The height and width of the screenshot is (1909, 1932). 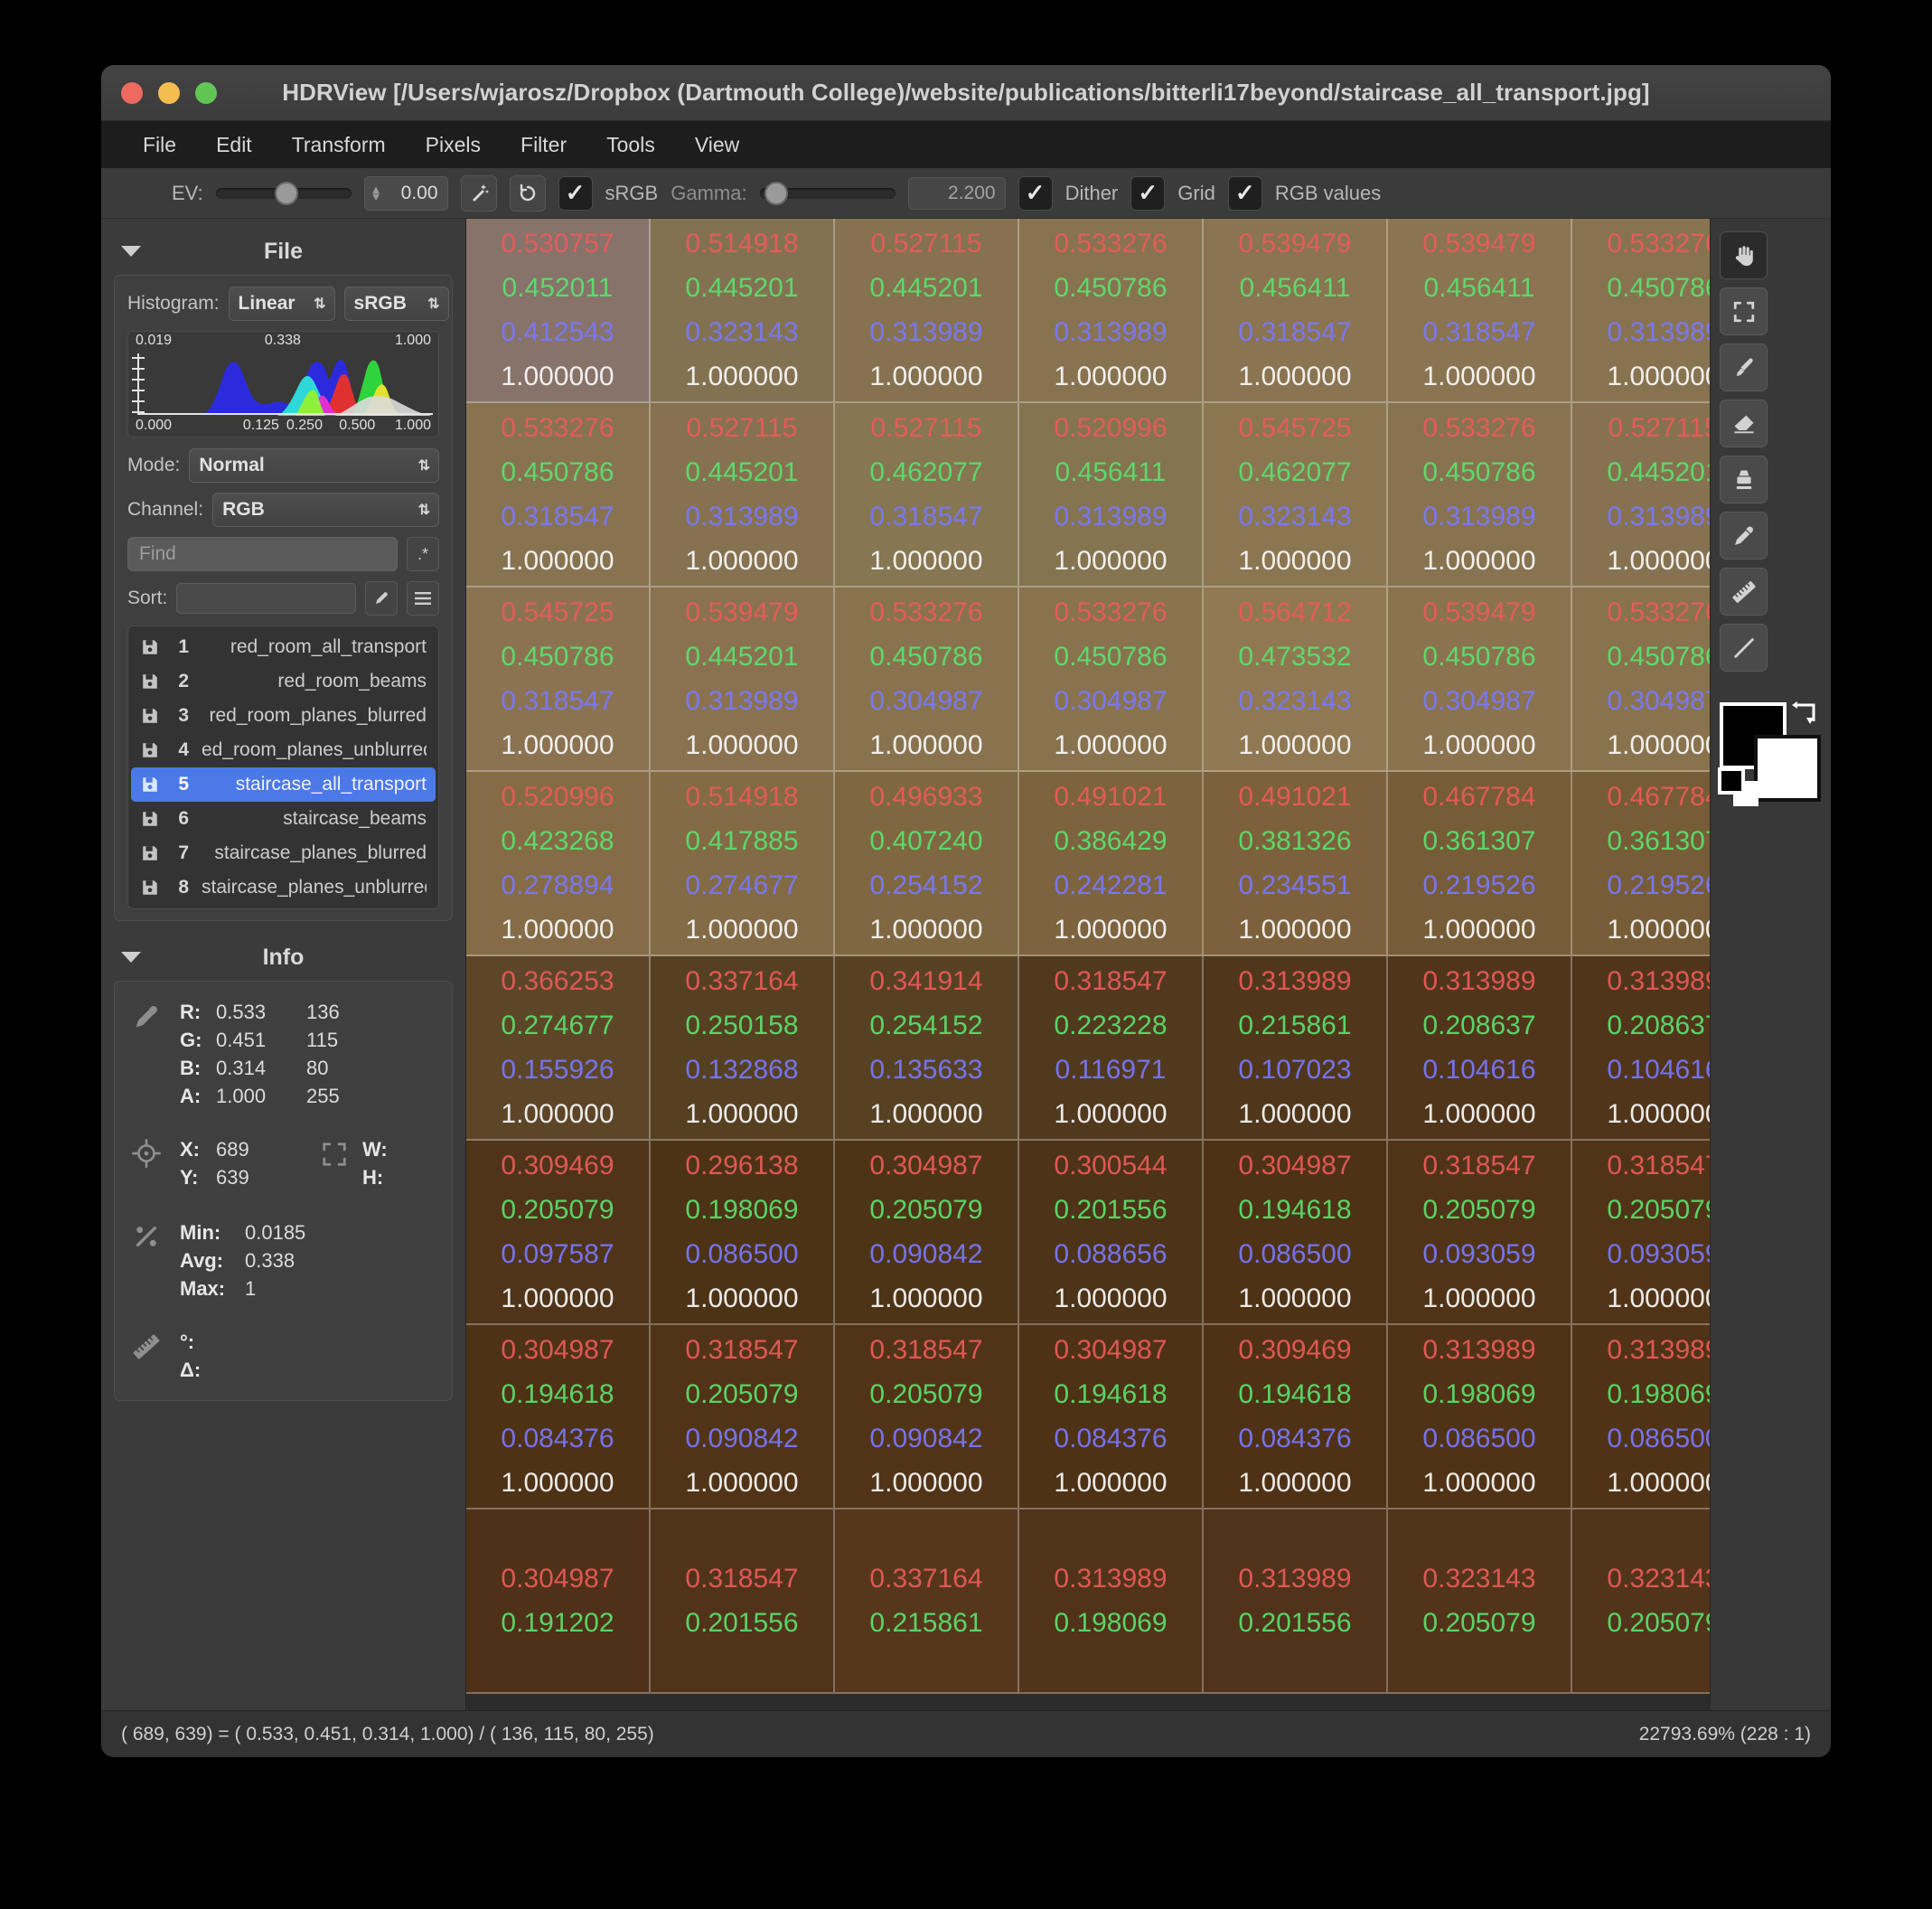 What do you see at coordinates (1296, 1602) in the screenshot?
I see `pixel-cell: 0.313989 0.201556` at bounding box center [1296, 1602].